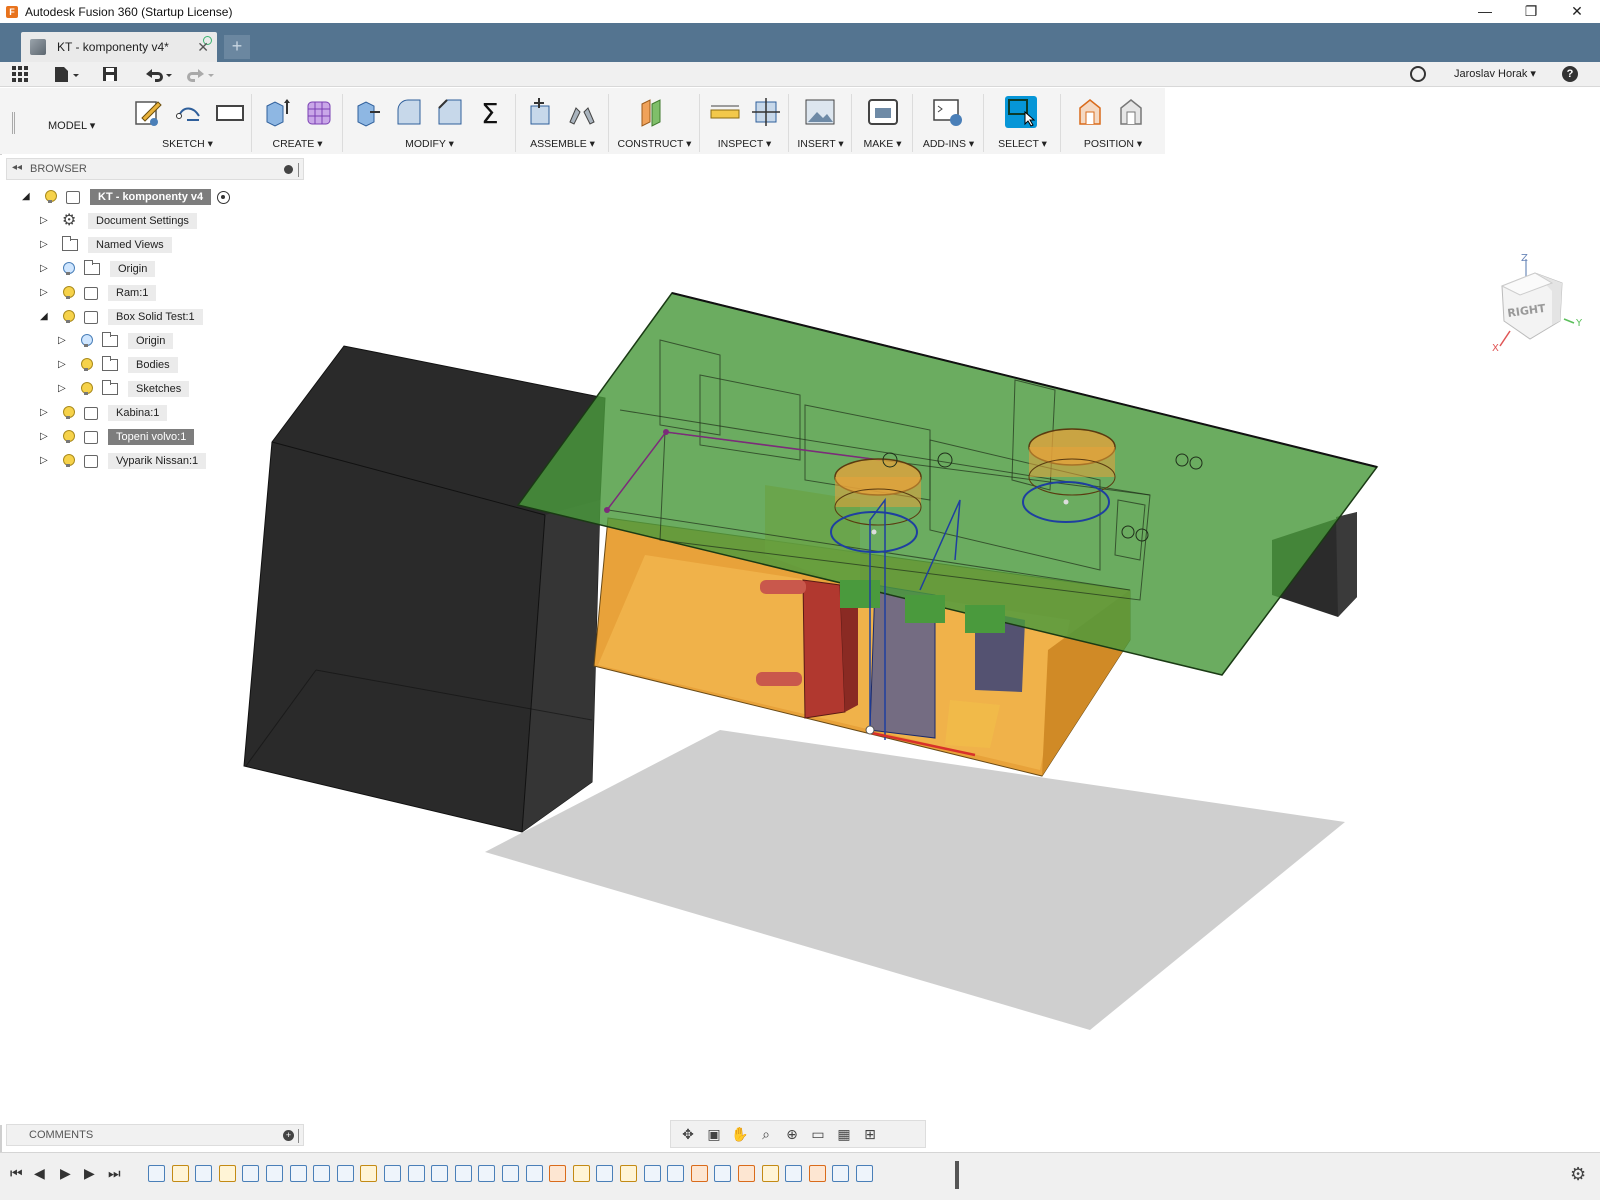  I want to click on tree-row-origin: ▷ Origin, so click(98, 269).